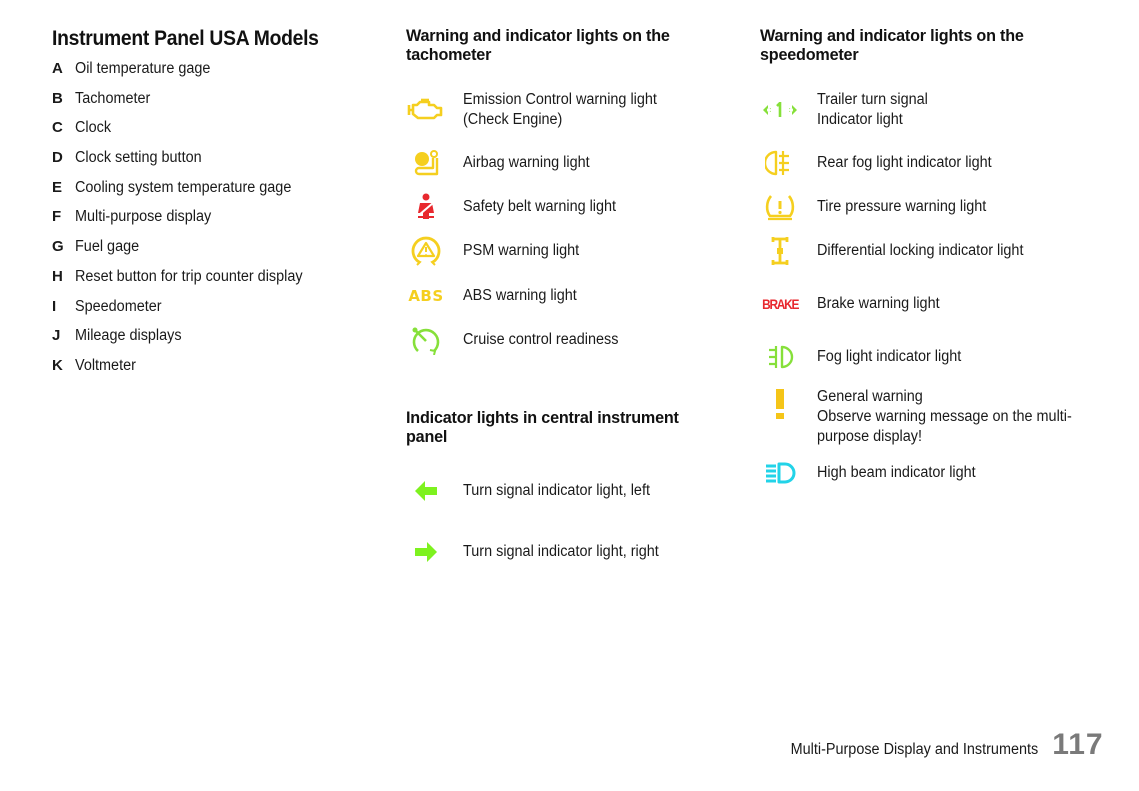  What do you see at coordinates (217, 105) in the screenshot?
I see `legend-item: B Tachometer` at bounding box center [217, 105].